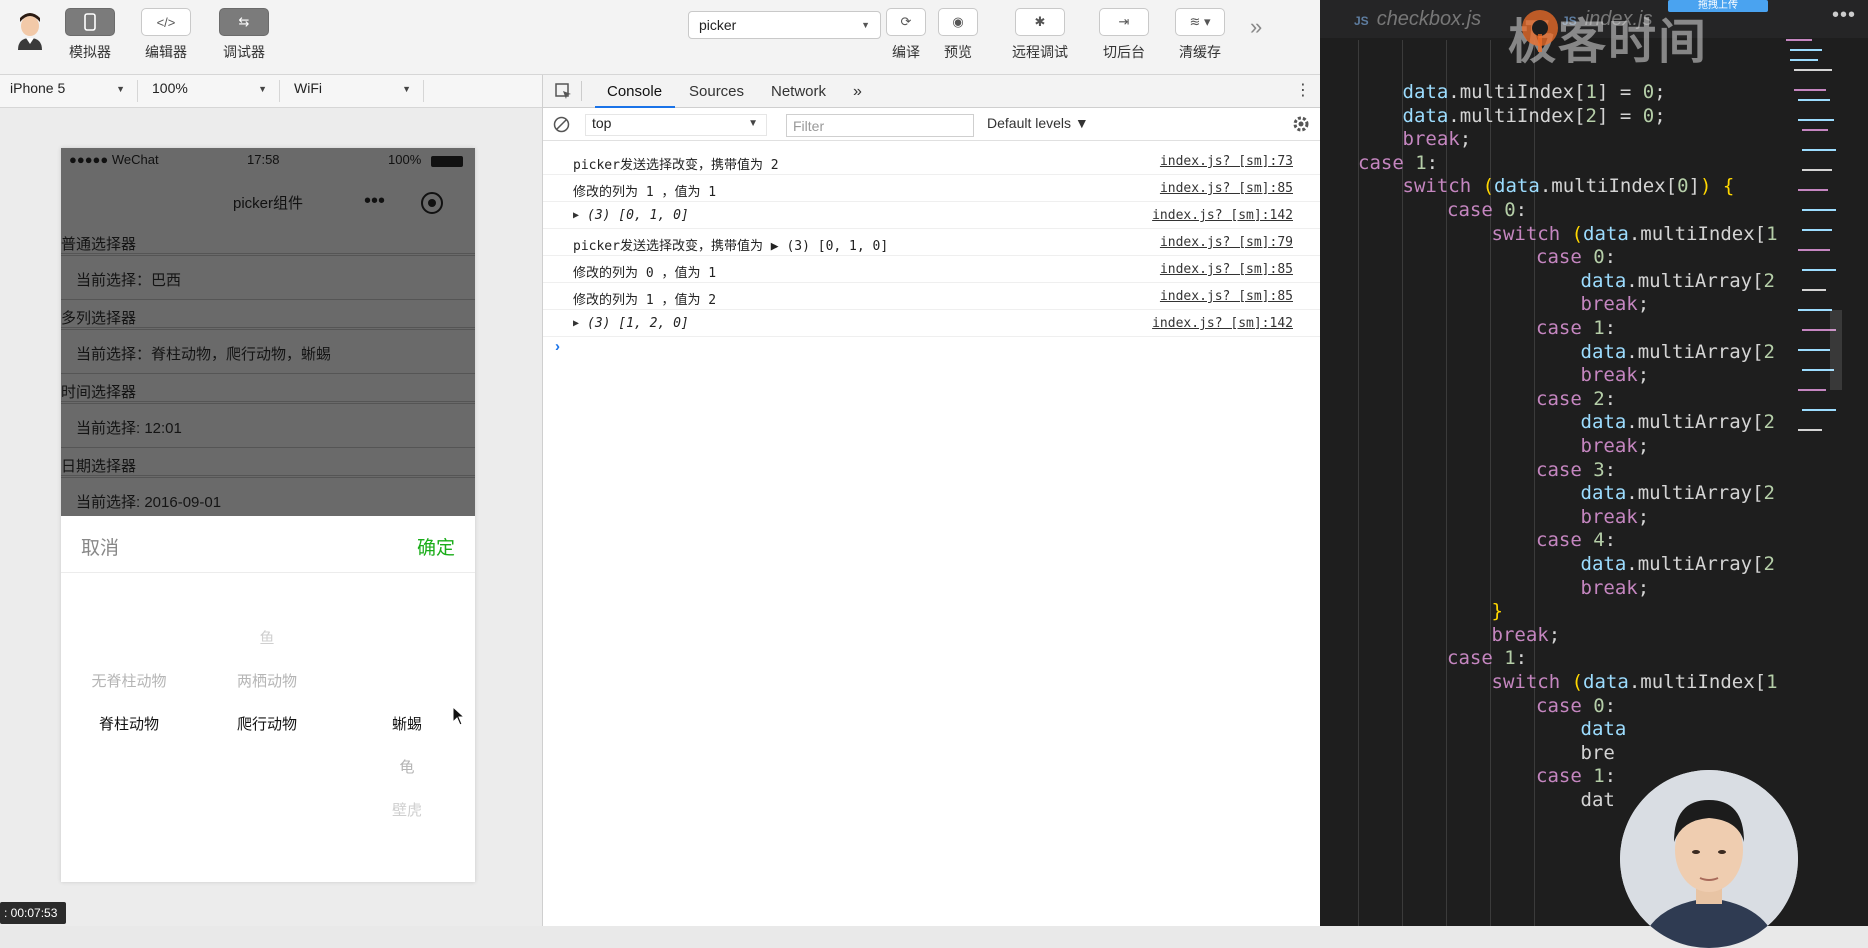  What do you see at coordinates (1226, 242) in the screenshot?
I see `log-source-link: index.js? [sm]:79` at bounding box center [1226, 242].